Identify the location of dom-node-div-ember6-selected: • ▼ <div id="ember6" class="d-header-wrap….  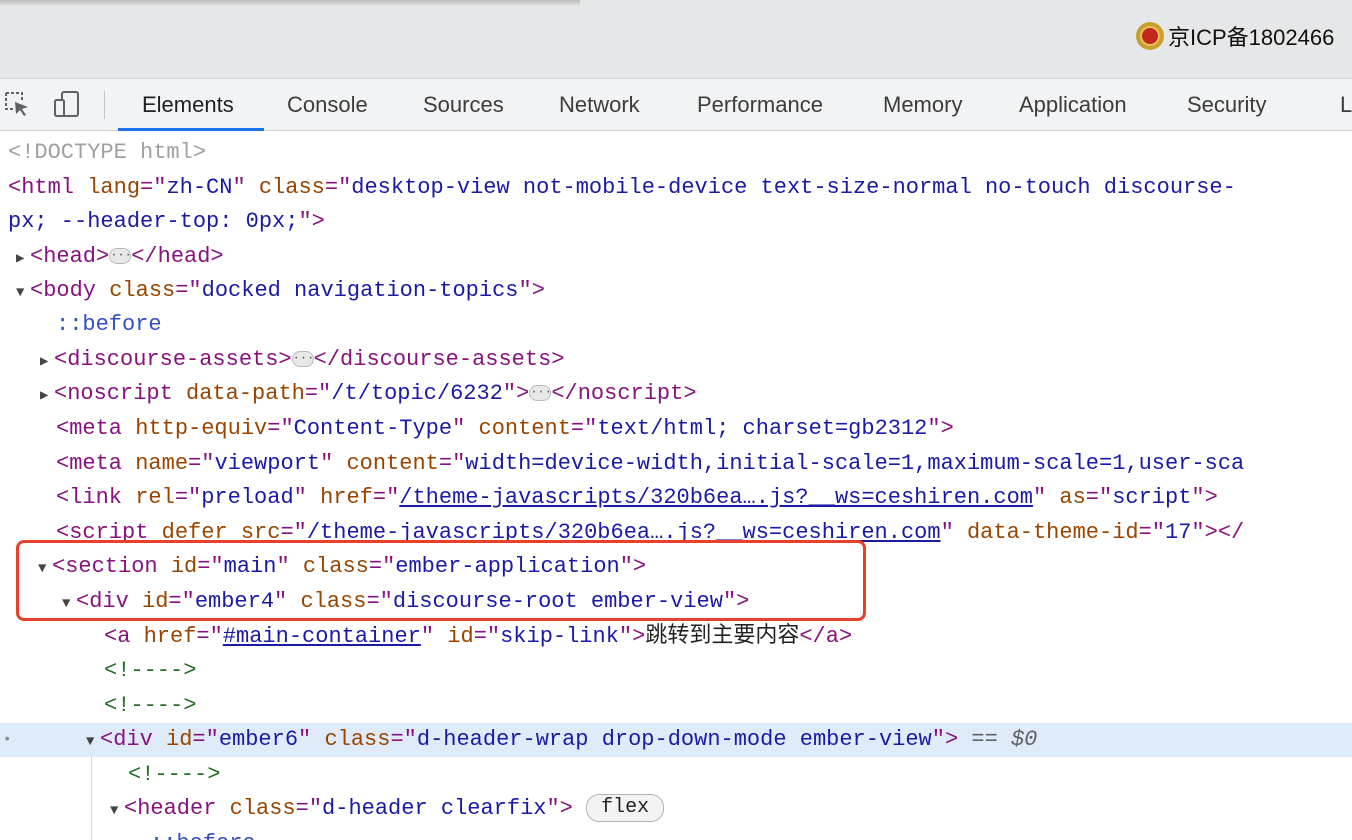
(676, 740).